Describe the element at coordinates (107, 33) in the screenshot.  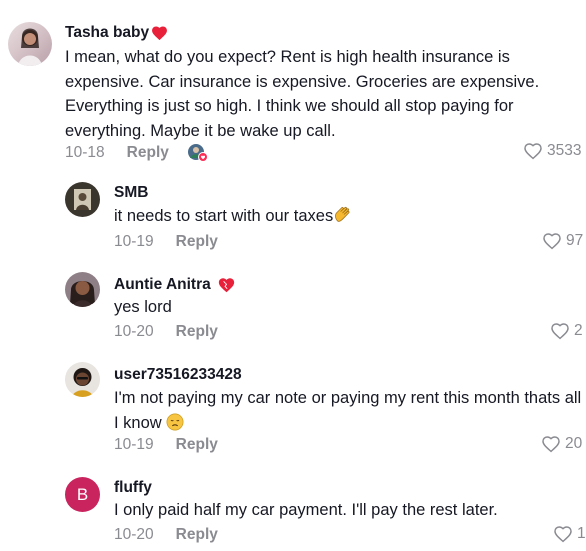
I see `username-text: Tasha baby` at that location.